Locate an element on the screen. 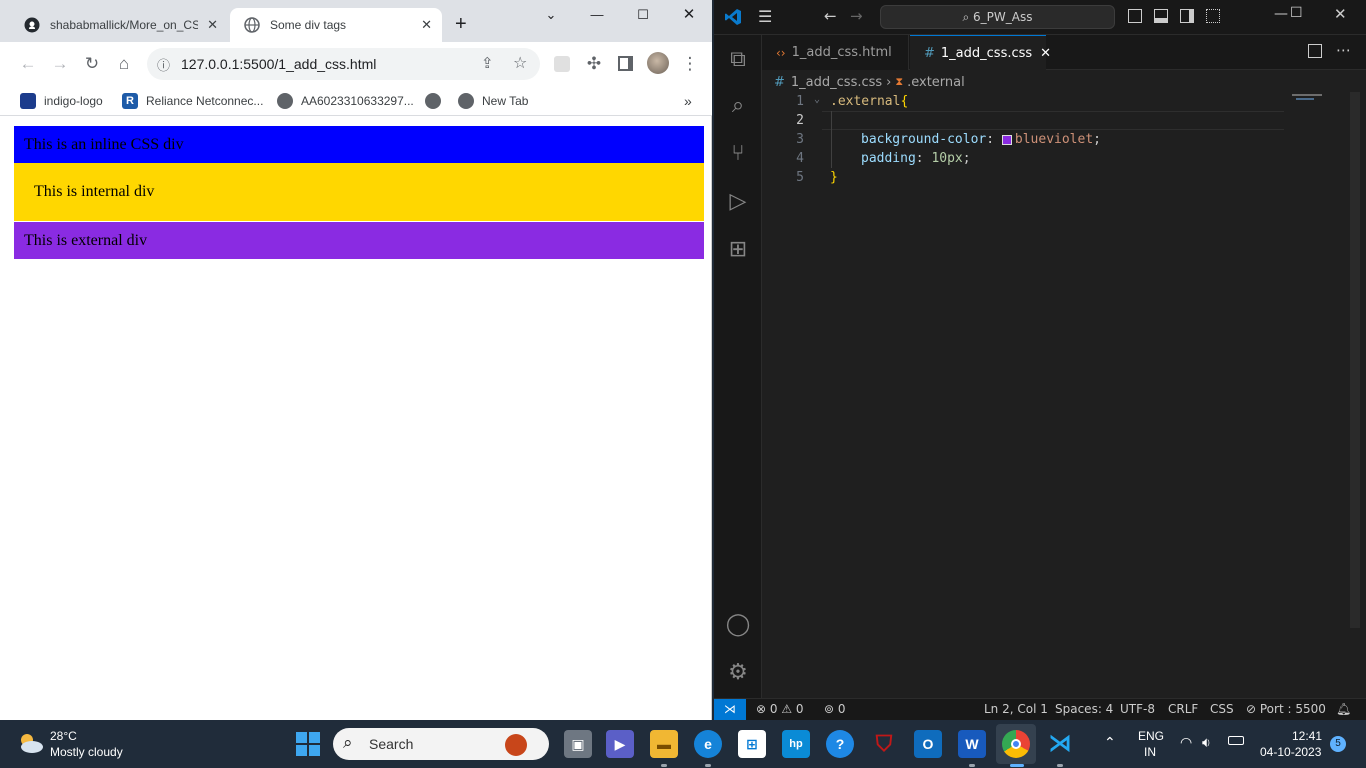 The width and height of the screenshot is (1366, 768). tab-css-file: # 1_add_css.css ✕ is located at coordinates (980, 52).